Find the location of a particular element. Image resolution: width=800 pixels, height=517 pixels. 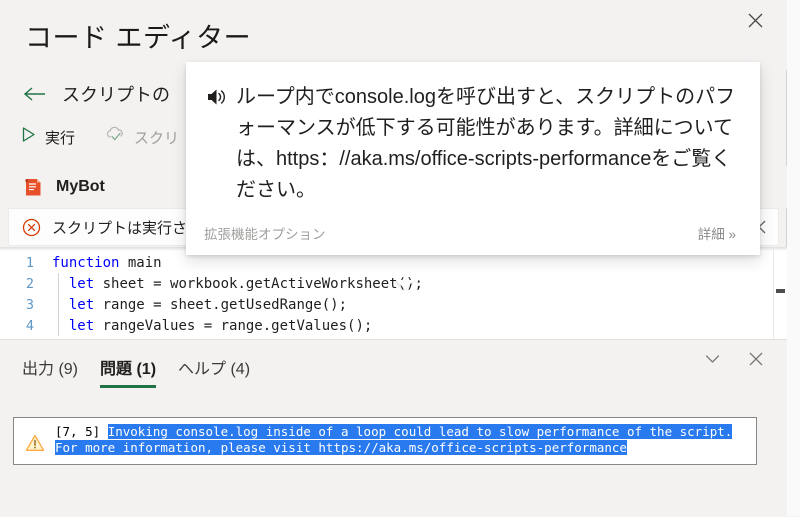

tab-help: ヘルプ (4) is located at coordinates (214, 371).